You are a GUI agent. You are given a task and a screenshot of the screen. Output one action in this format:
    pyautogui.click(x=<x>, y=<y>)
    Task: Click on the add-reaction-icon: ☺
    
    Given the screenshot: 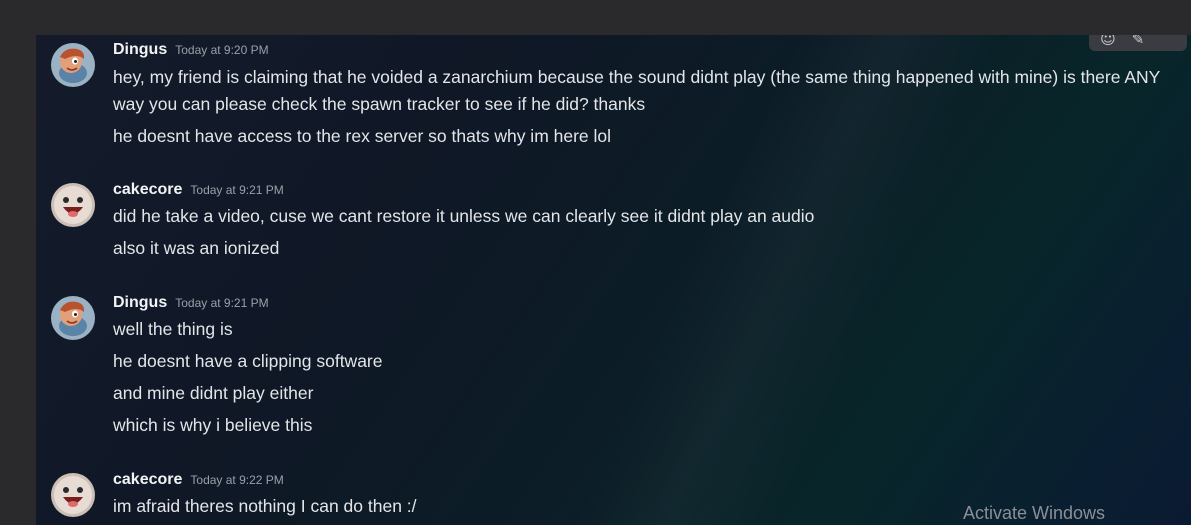 What is the action you would take?
    pyautogui.click(x=1108, y=41)
    